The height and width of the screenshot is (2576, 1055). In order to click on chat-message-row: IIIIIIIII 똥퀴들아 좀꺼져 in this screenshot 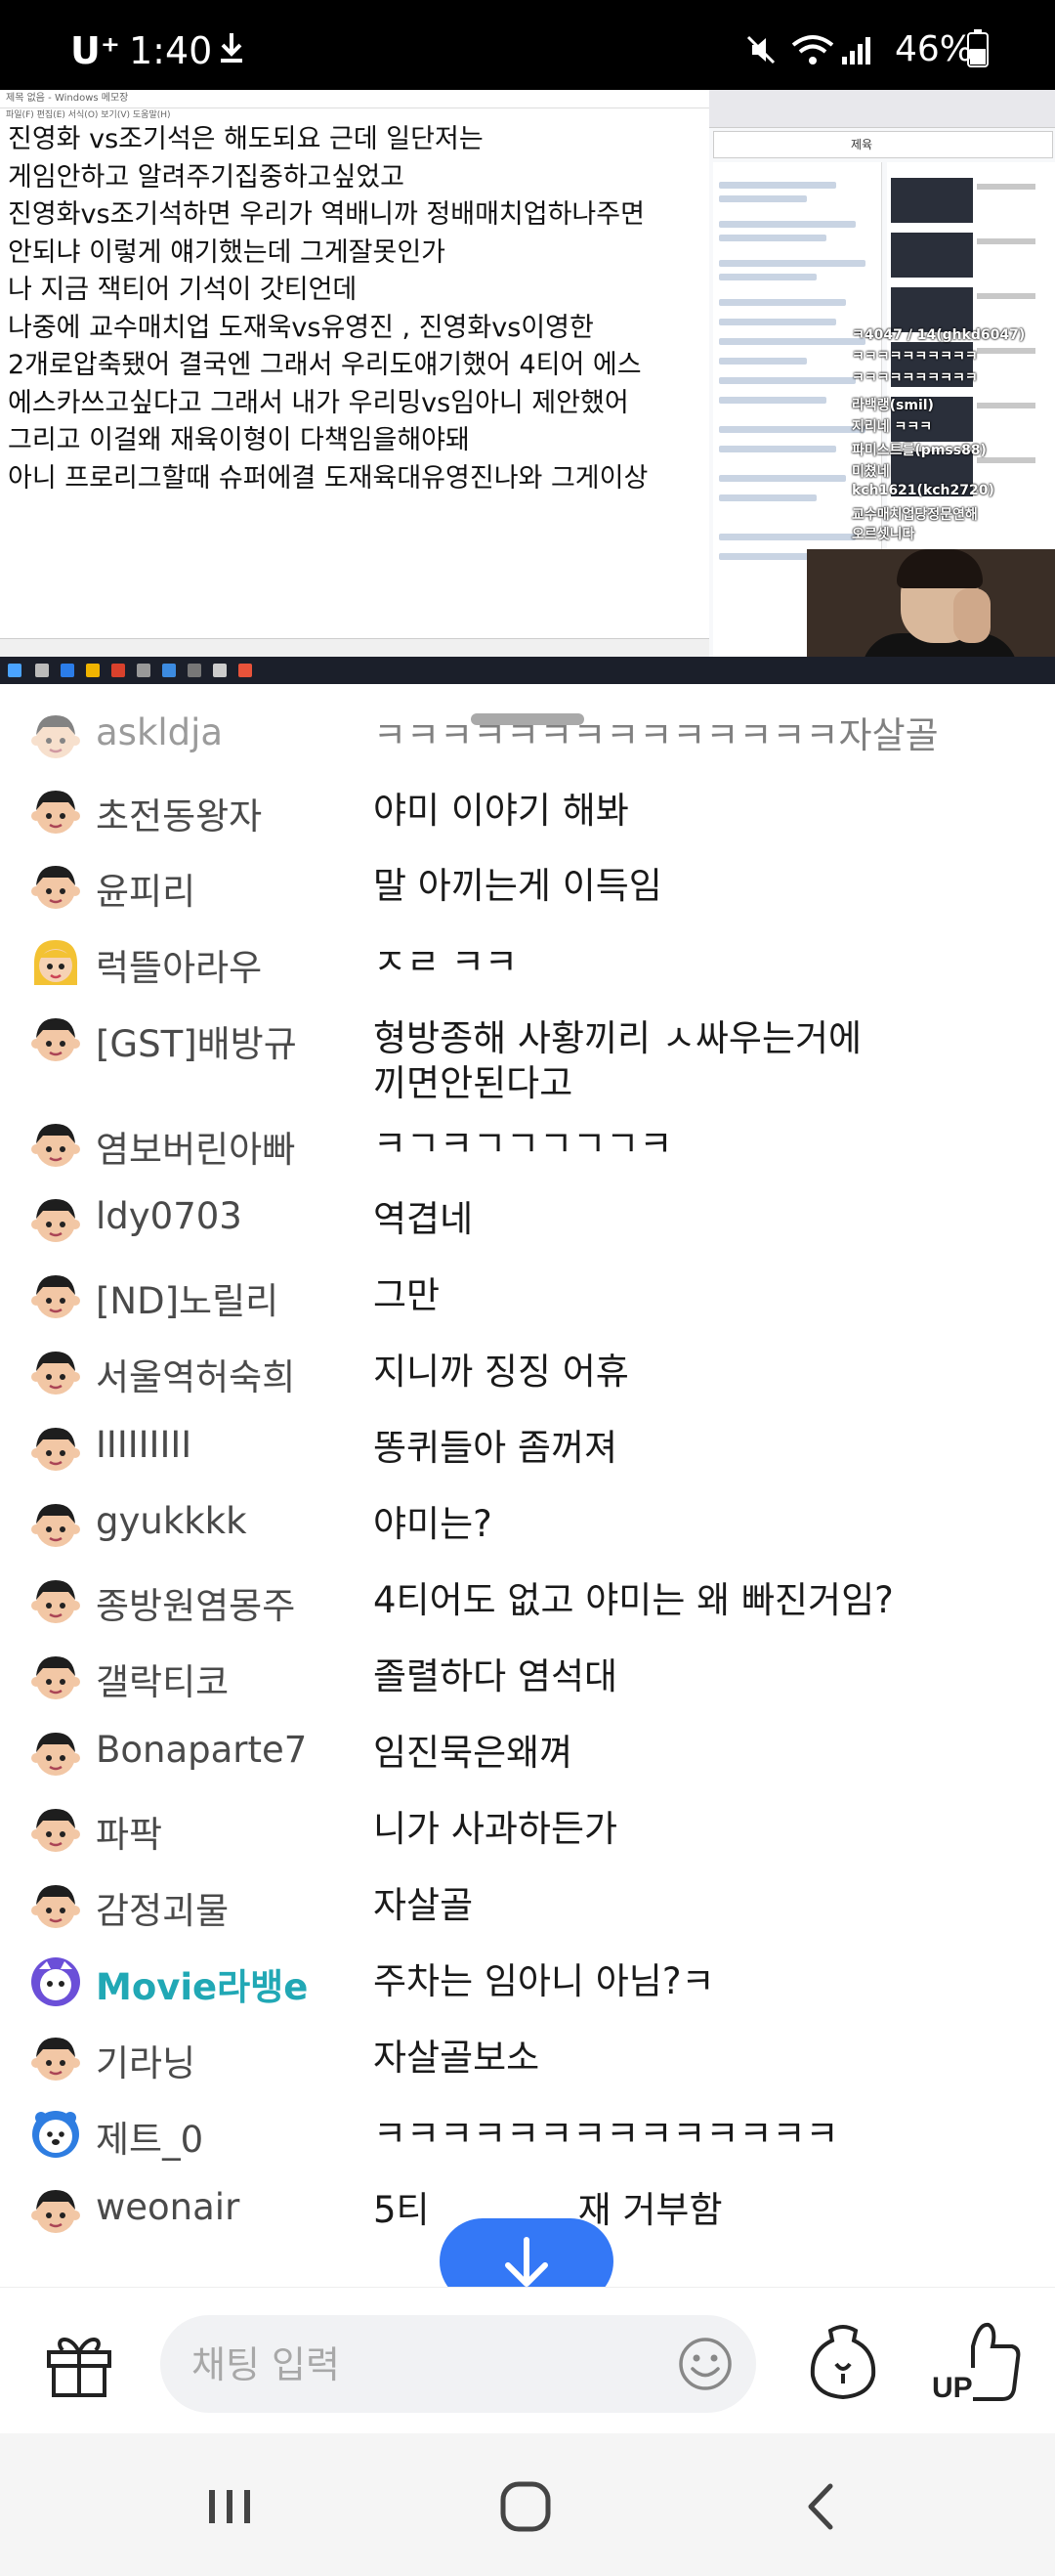, I will do `click(527, 1448)`.